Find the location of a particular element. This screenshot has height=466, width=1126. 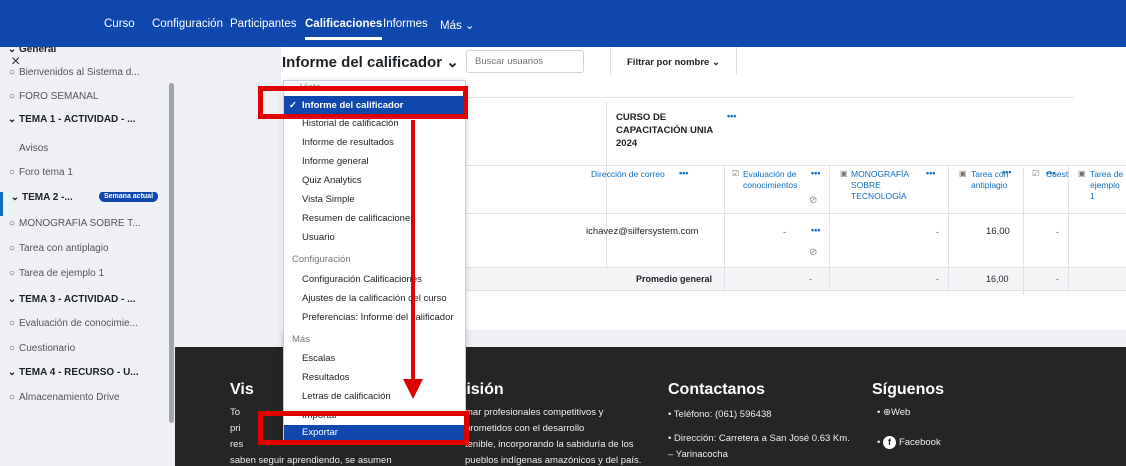

nav-informes: Informes is located at coordinates (405, 24).